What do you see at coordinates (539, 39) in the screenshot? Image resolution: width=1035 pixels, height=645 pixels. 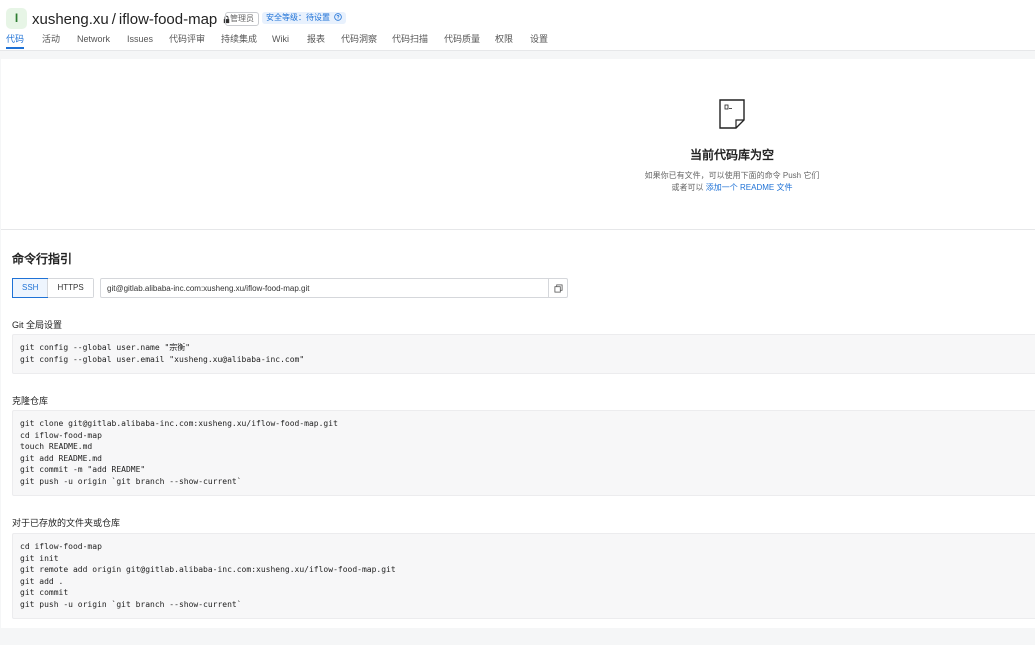 I see `tab-settings: 设置` at bounding box center [539, 39].